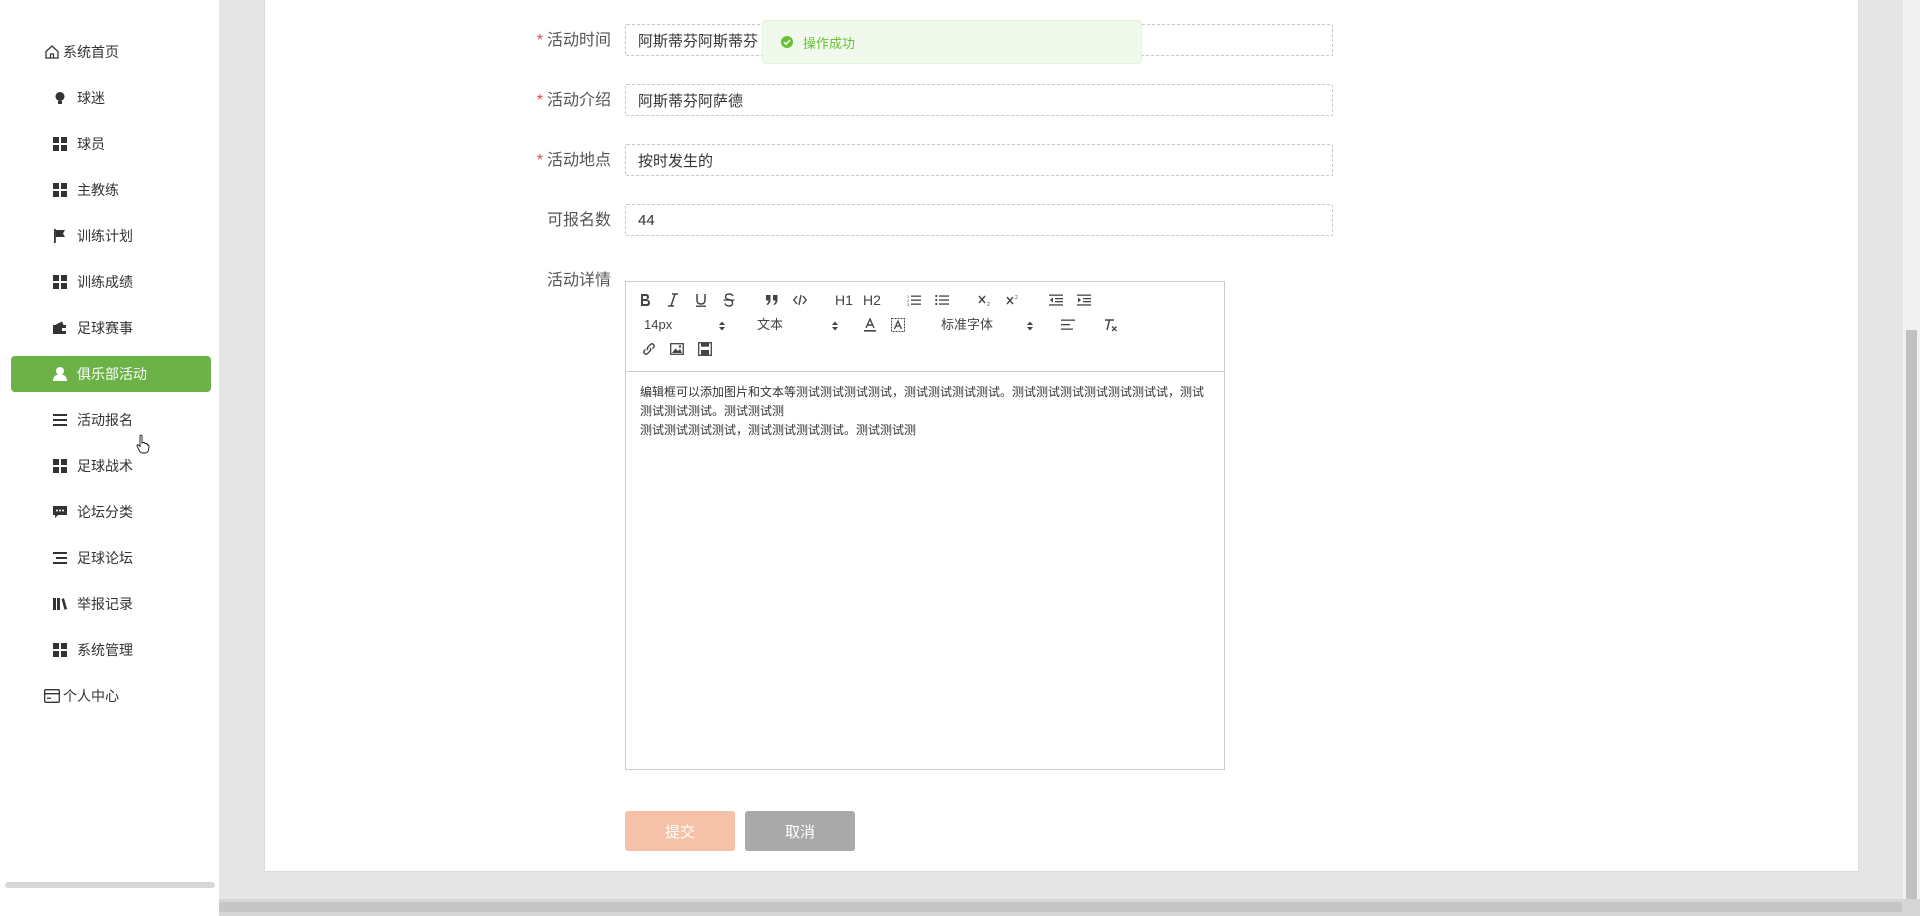 This screenshot has width=1920, height=916. I want to click on place-input, so click(979, 160).